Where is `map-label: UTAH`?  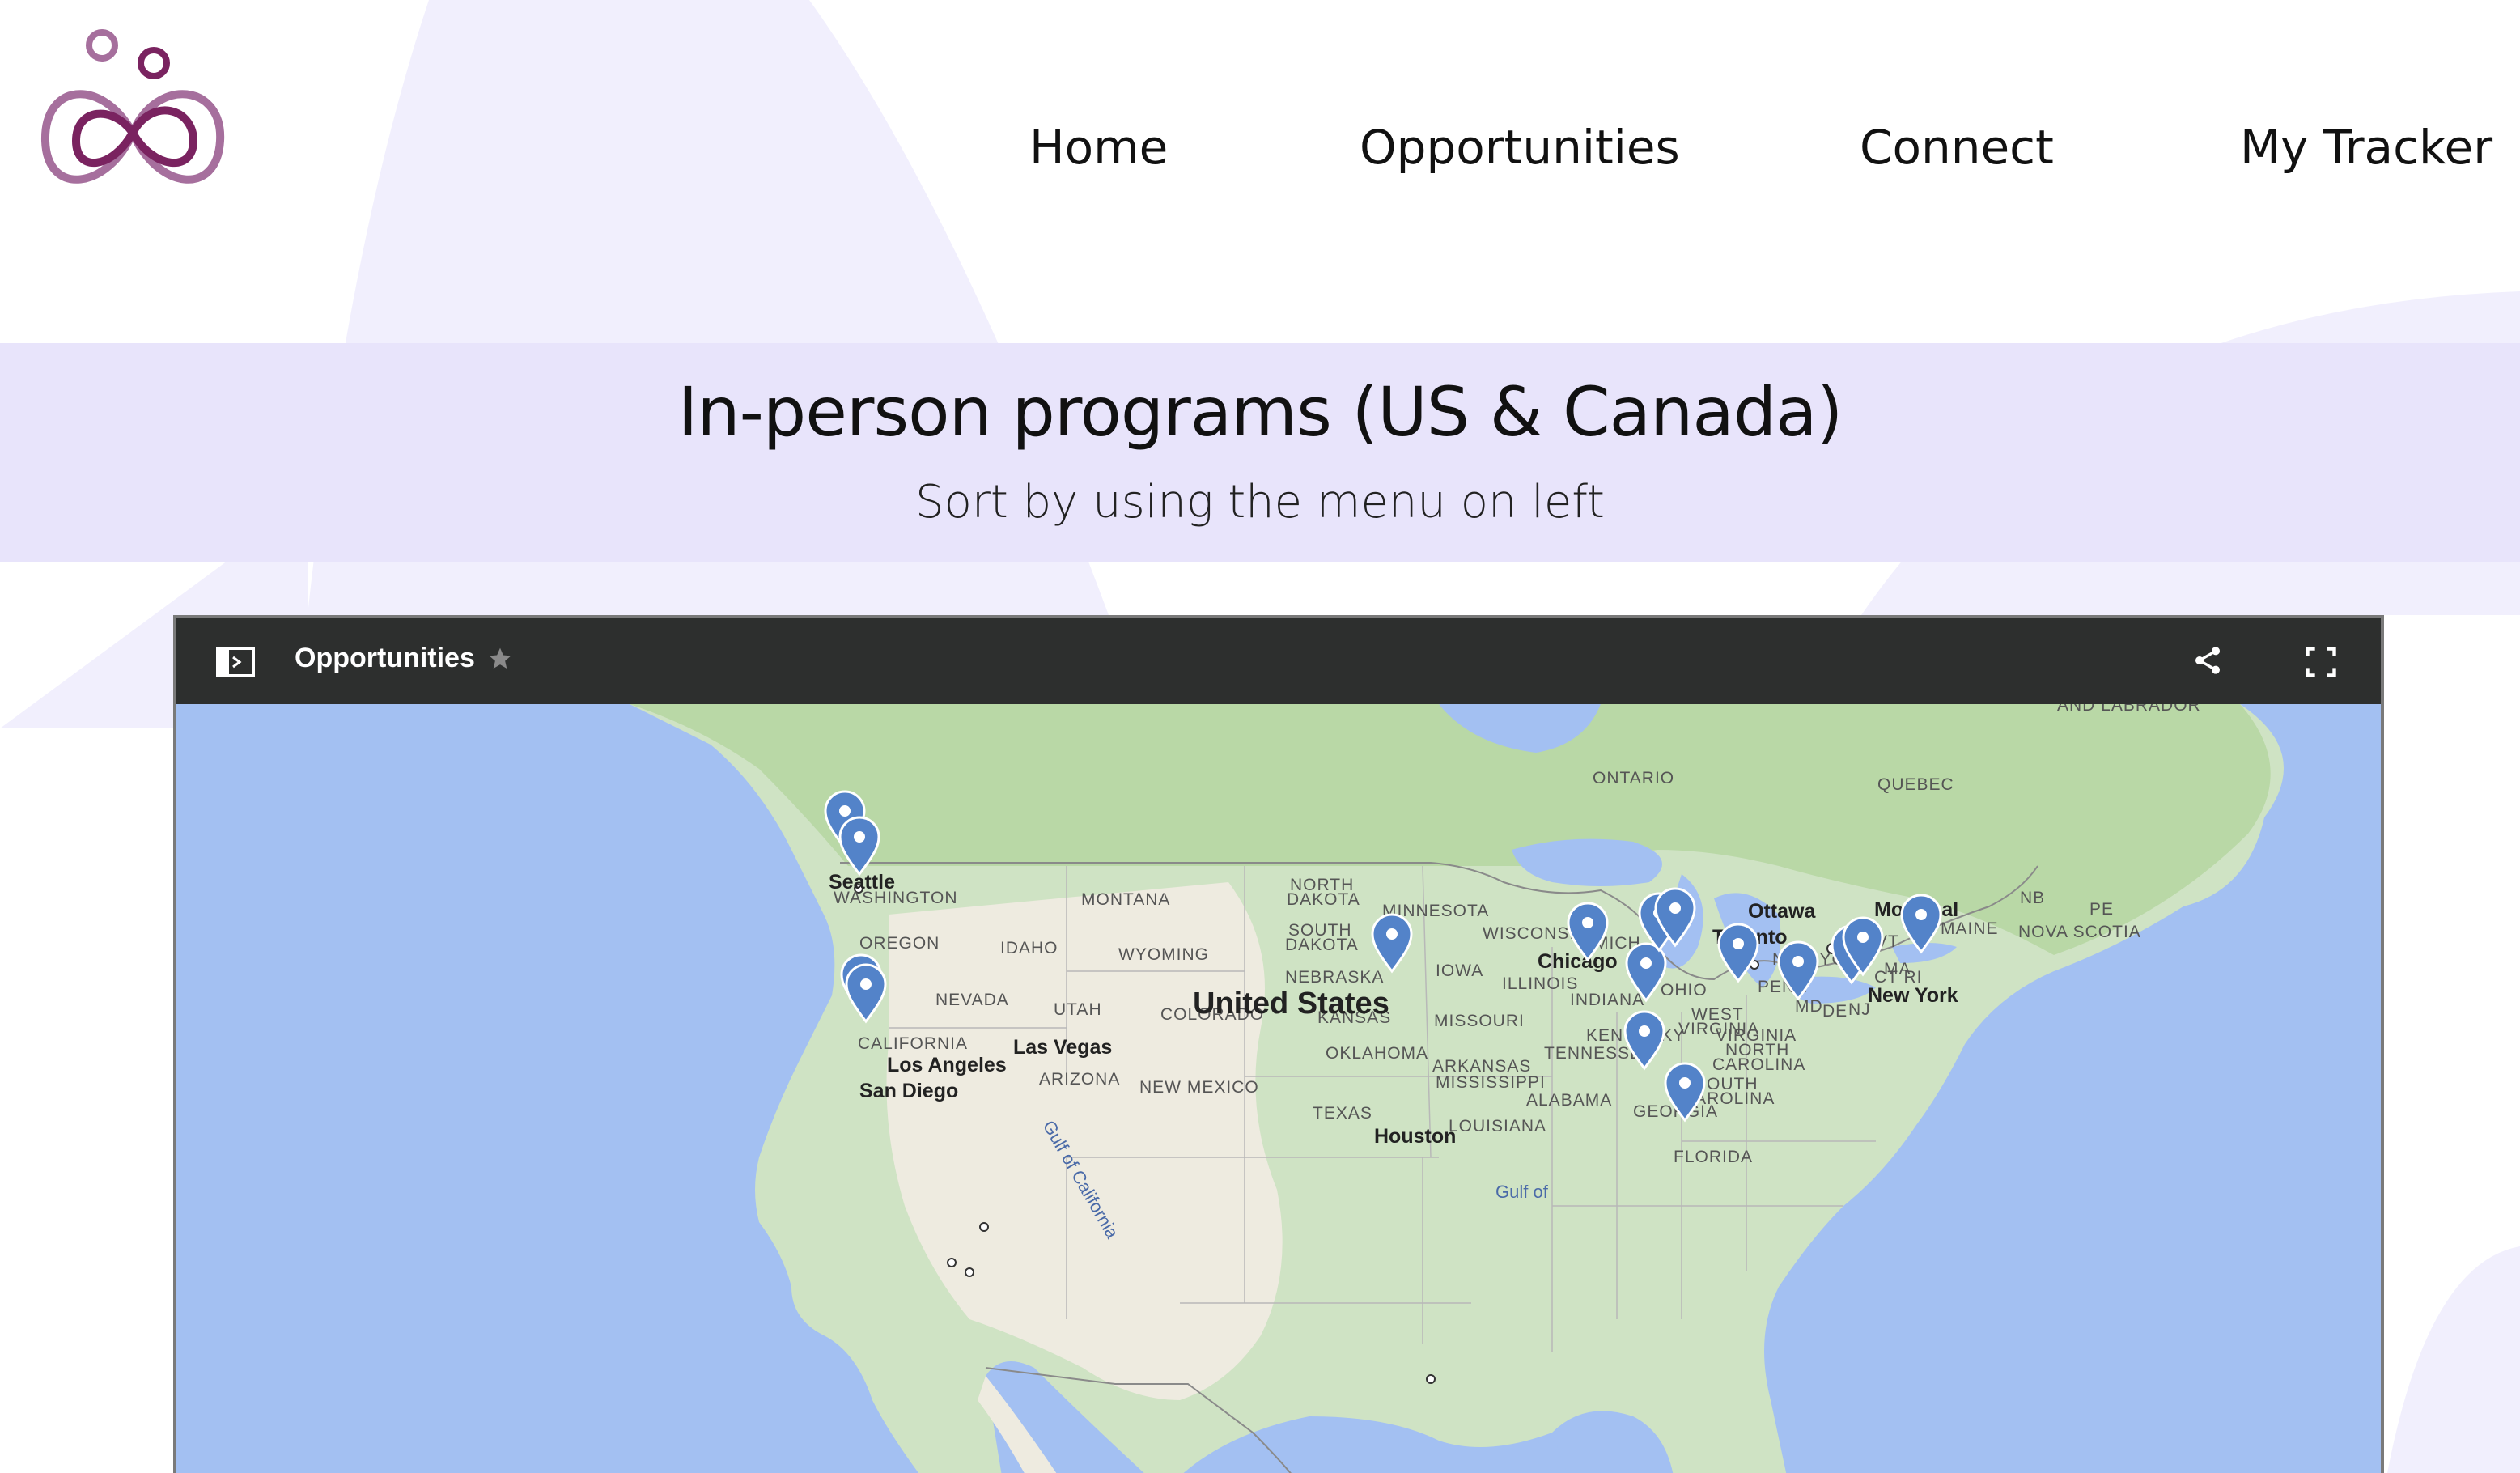 map-label: UTAH is located at coordinates (1078, 1009).